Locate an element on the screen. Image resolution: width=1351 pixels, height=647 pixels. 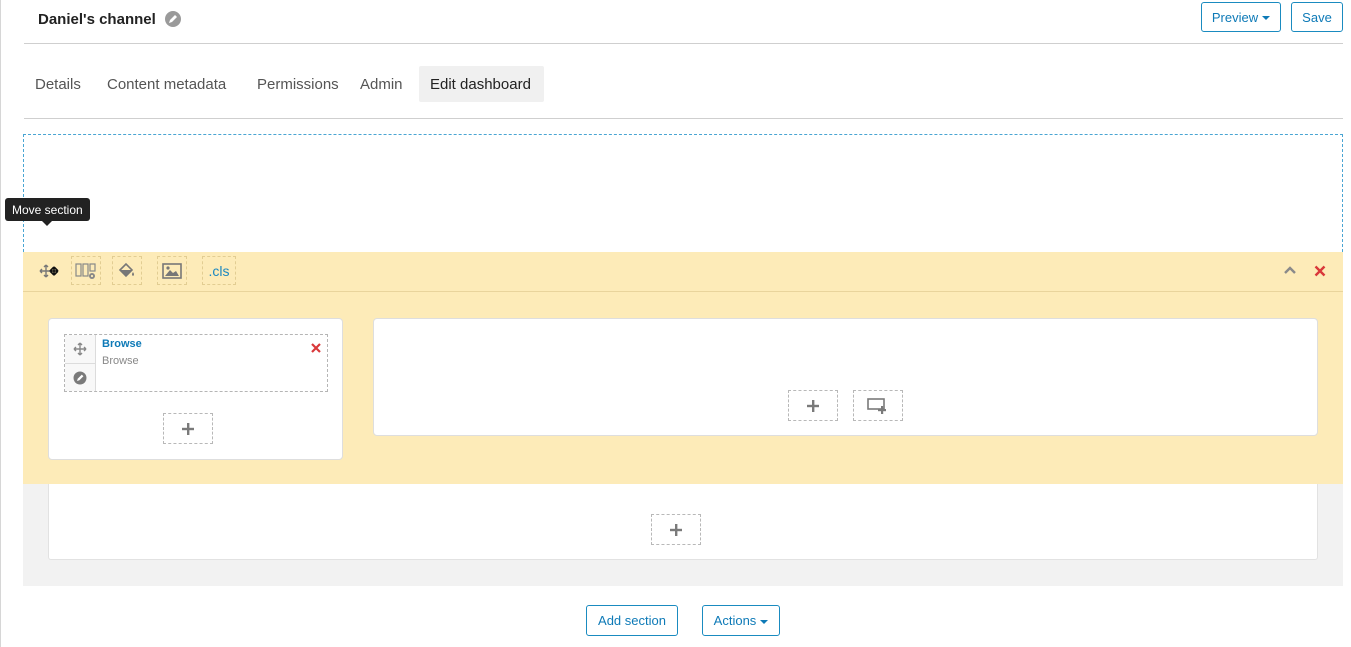
page-header: Daniel's channel is located at coordinates (683, 22).